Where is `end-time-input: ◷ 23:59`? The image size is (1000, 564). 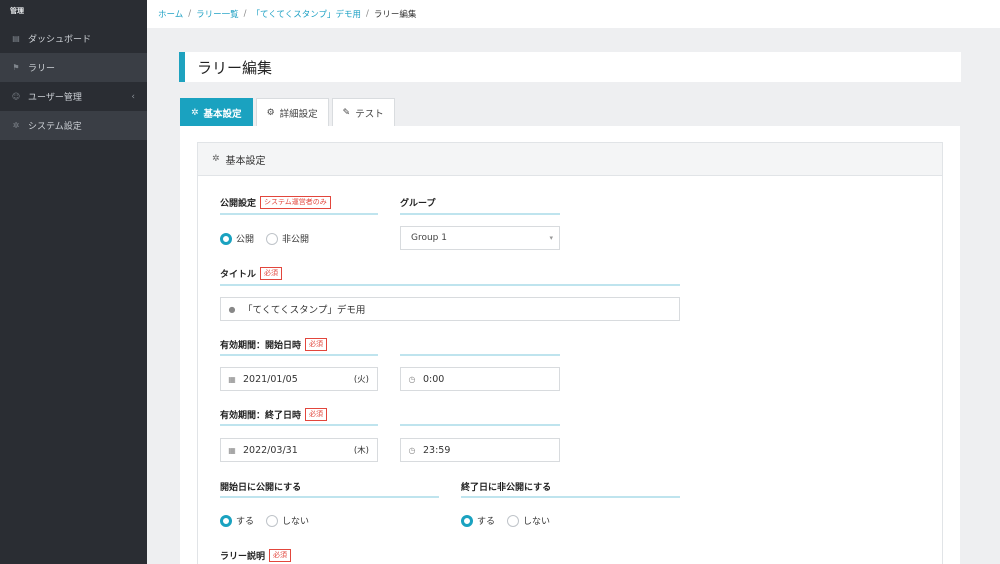 end-time-input: ◷ 23:59 is located at coordinates (480, 450).